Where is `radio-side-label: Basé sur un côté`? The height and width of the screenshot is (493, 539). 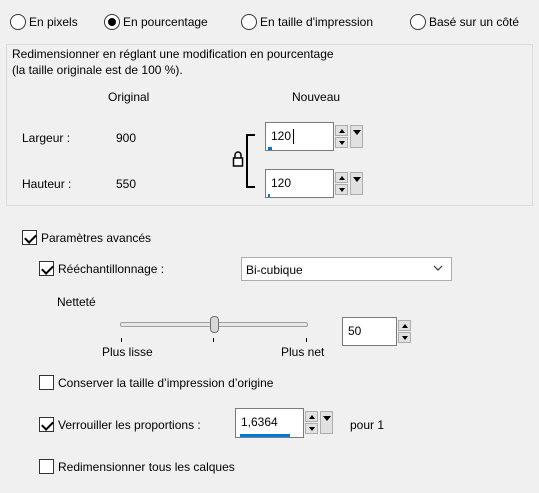
radio-side-label: Basé sur un côté is located at coordinates (474, 22).